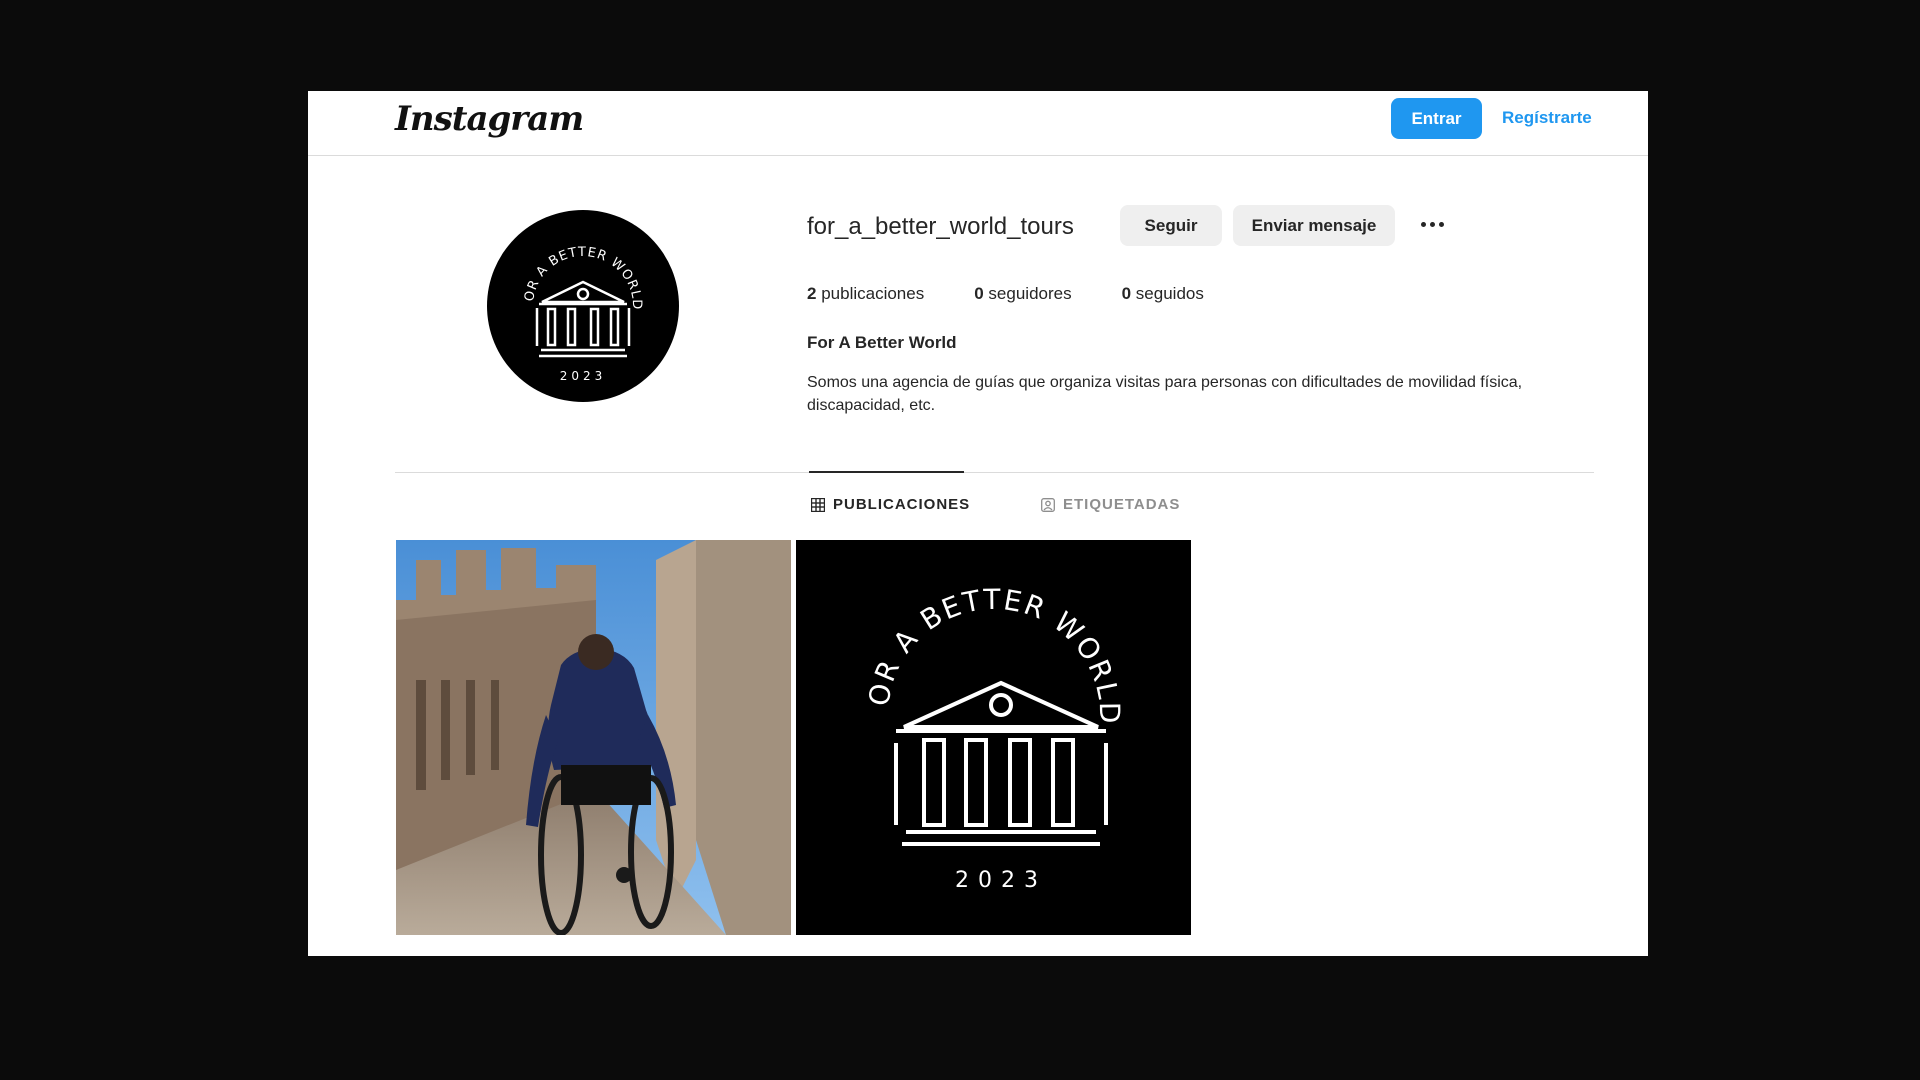  I want to click on profile-username: for_a_better_world_tours, so click(940, 226).